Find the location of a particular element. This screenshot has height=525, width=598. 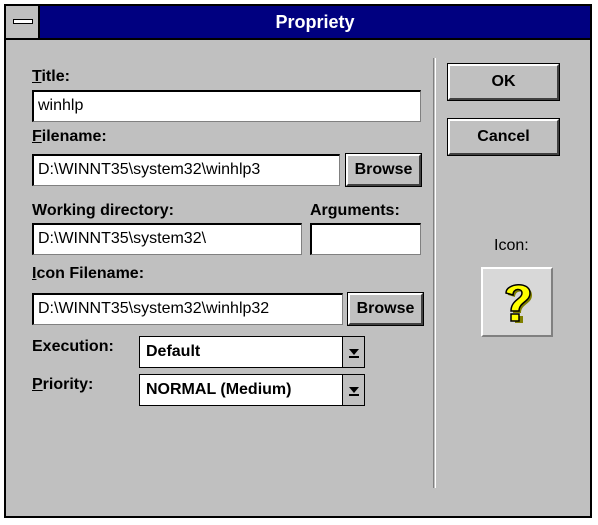

priority-value: NORMAL (Medium) is located at coordinates (219, 389).